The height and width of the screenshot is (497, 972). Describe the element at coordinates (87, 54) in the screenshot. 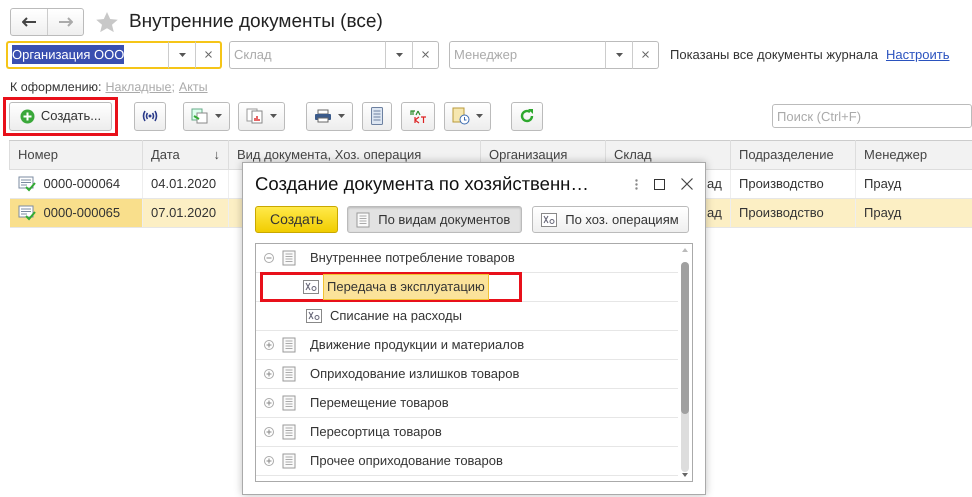

I see `organization-field: Организация ООО` at that location.